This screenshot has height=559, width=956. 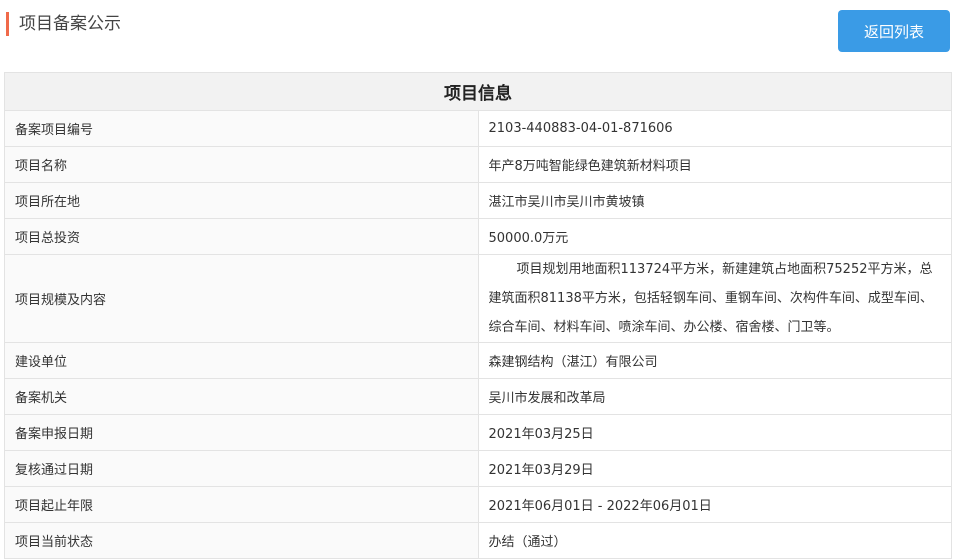 I want to click on table-row: 备案机关 吴川市发展和改革局, so click(x=478, y=396).